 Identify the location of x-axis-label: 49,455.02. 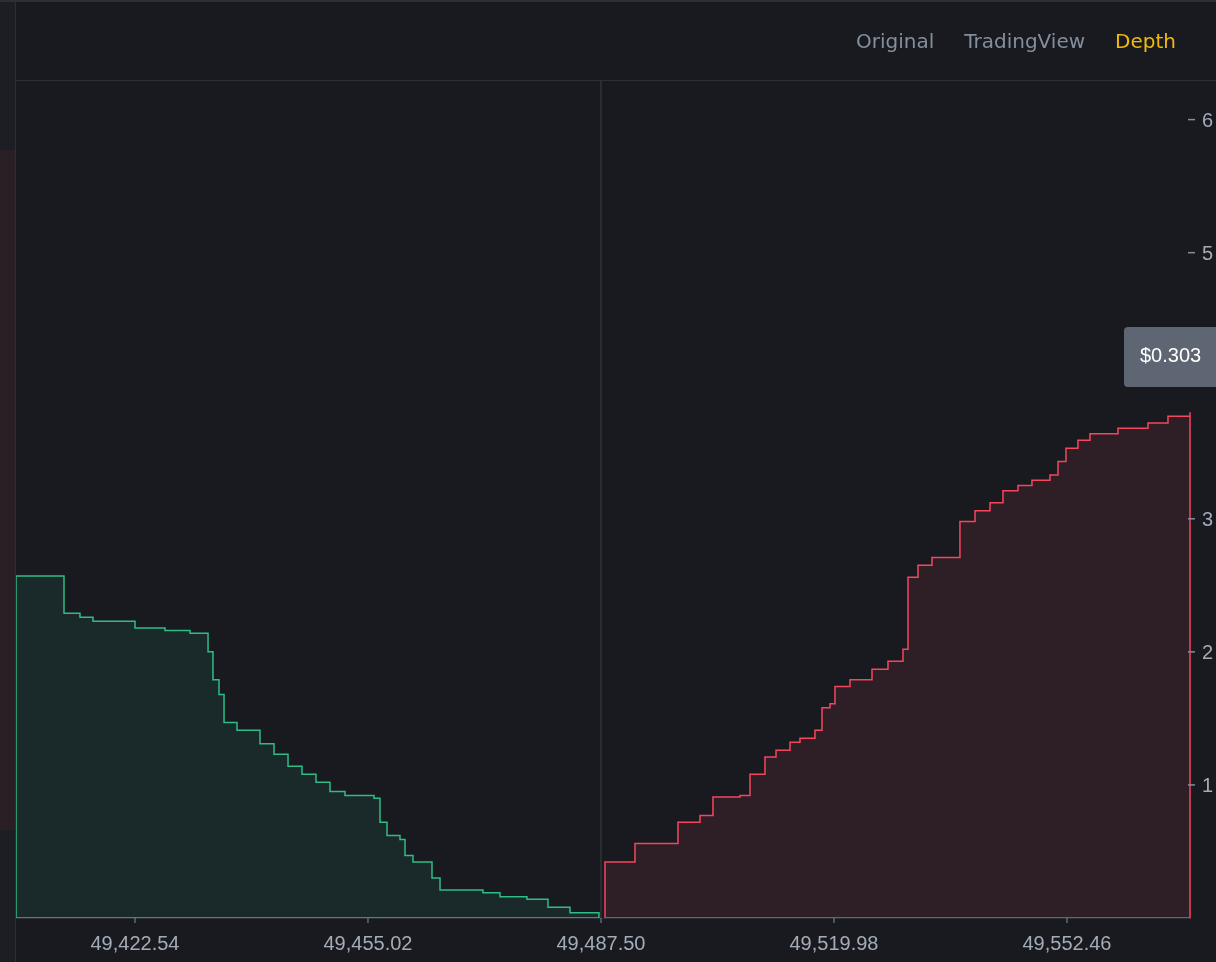
(368, 943).